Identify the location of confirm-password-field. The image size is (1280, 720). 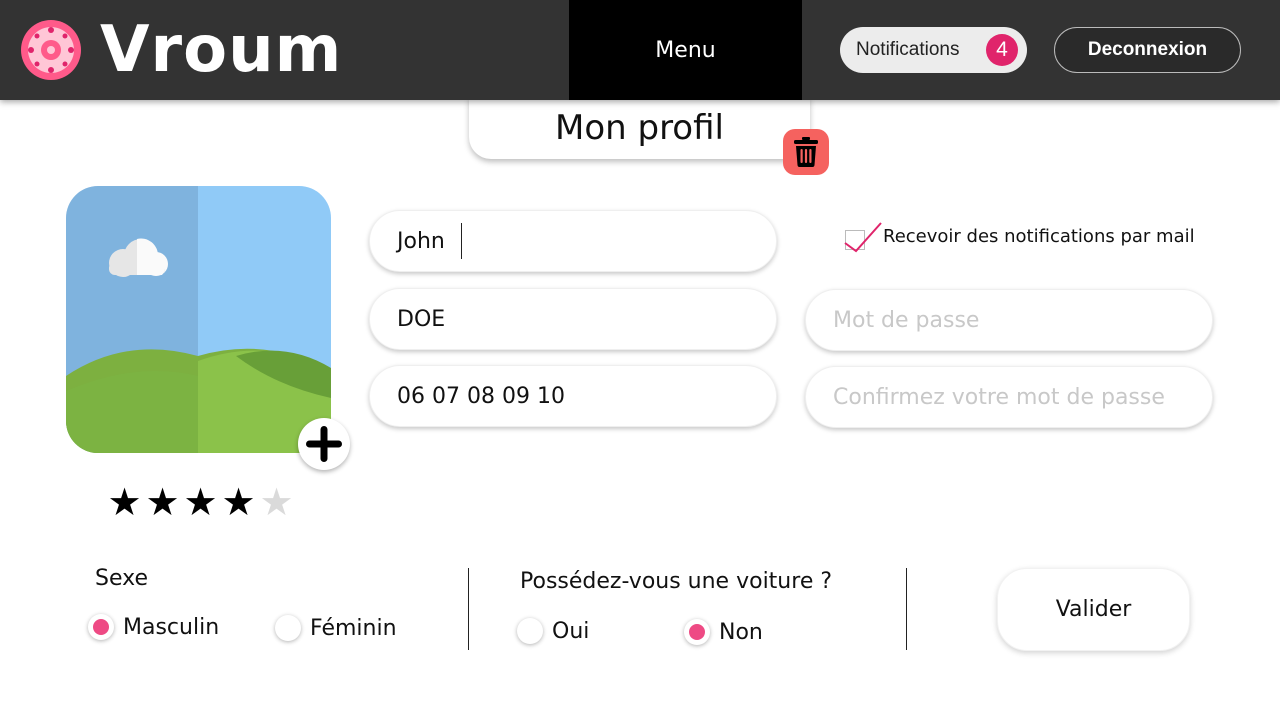
(1009, 397).